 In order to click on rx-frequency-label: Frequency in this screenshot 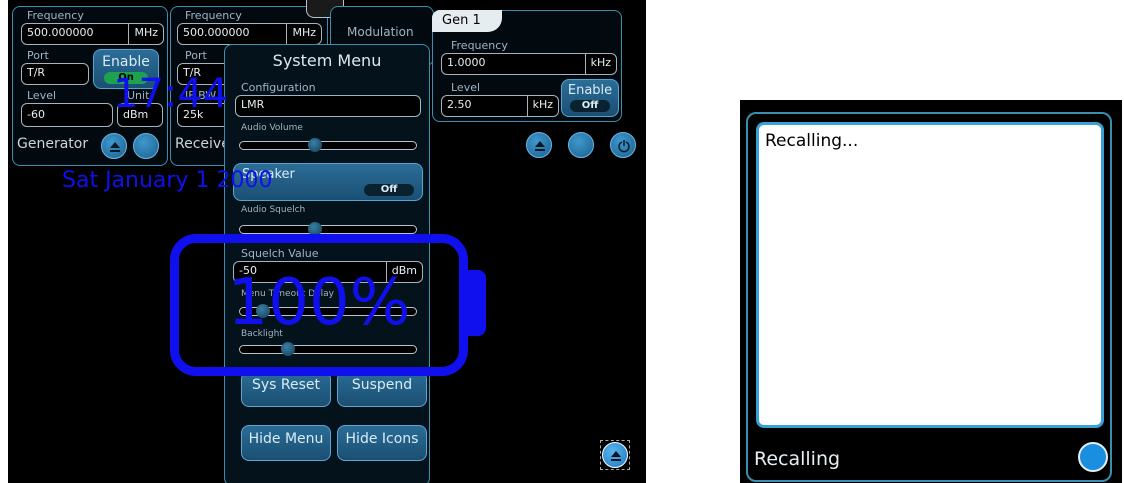, I will do `click(213, 15)`.